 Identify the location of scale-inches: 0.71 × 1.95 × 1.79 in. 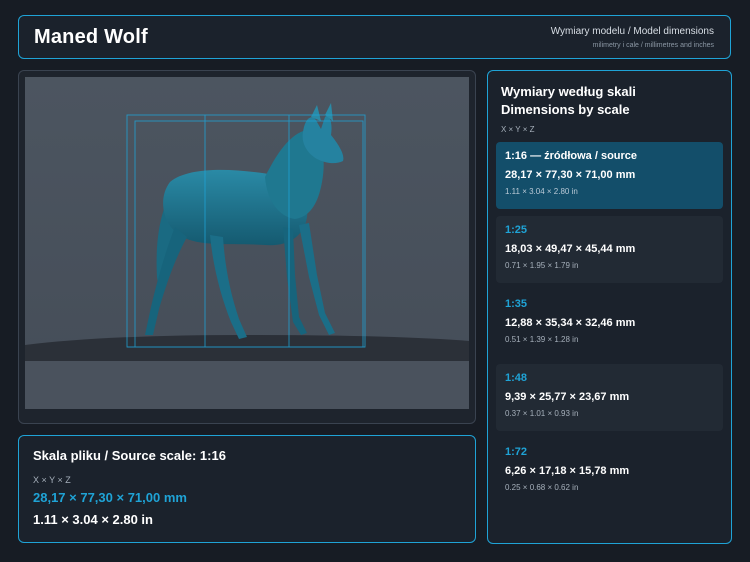
(542, 265).